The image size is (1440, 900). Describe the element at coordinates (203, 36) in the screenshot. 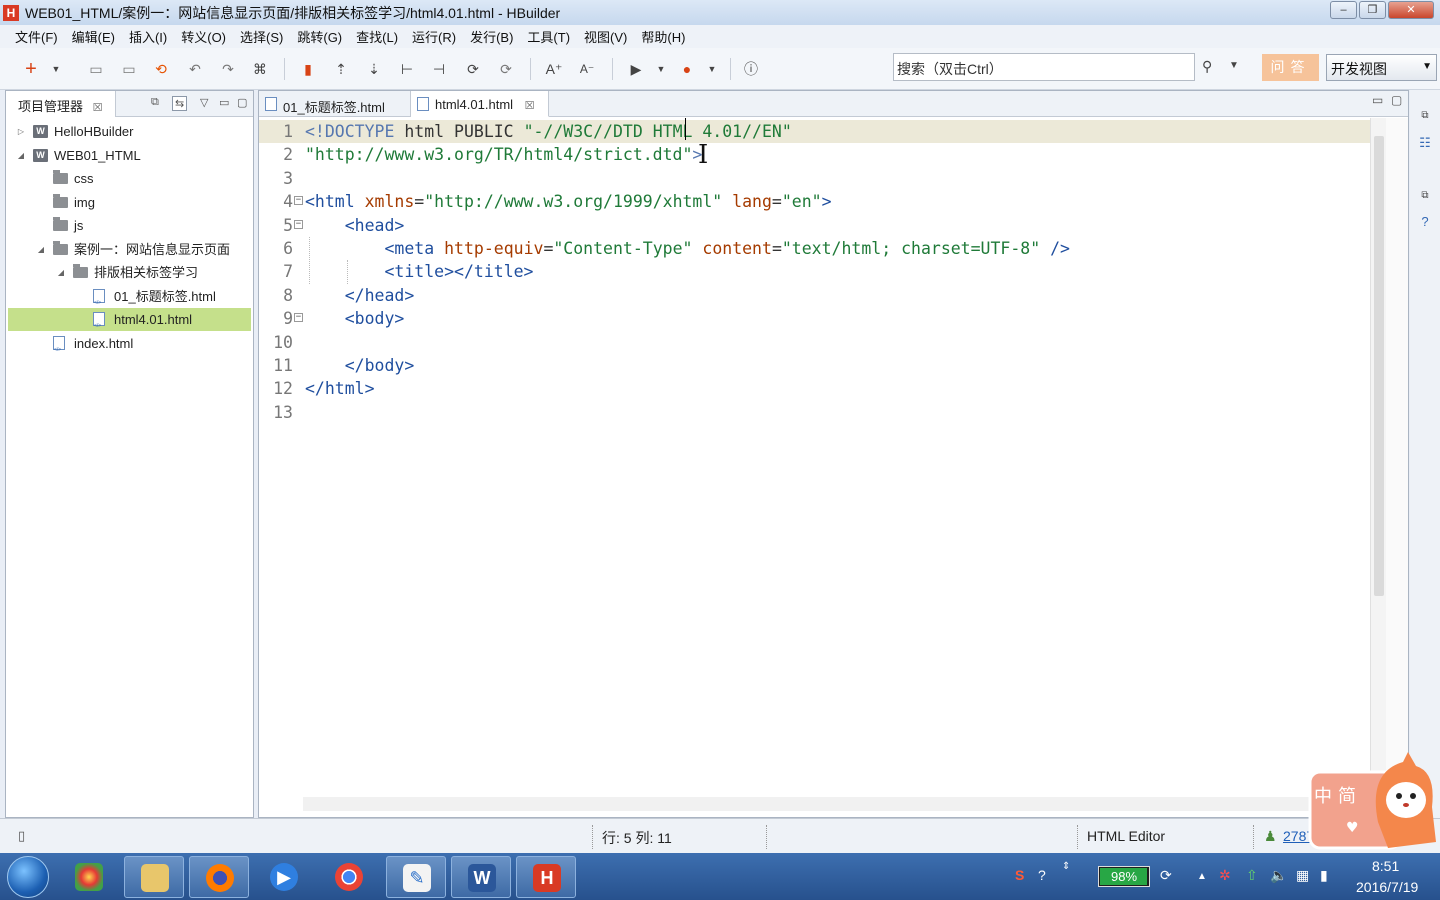

I see `menu-escape: 转义(O)` at that location.